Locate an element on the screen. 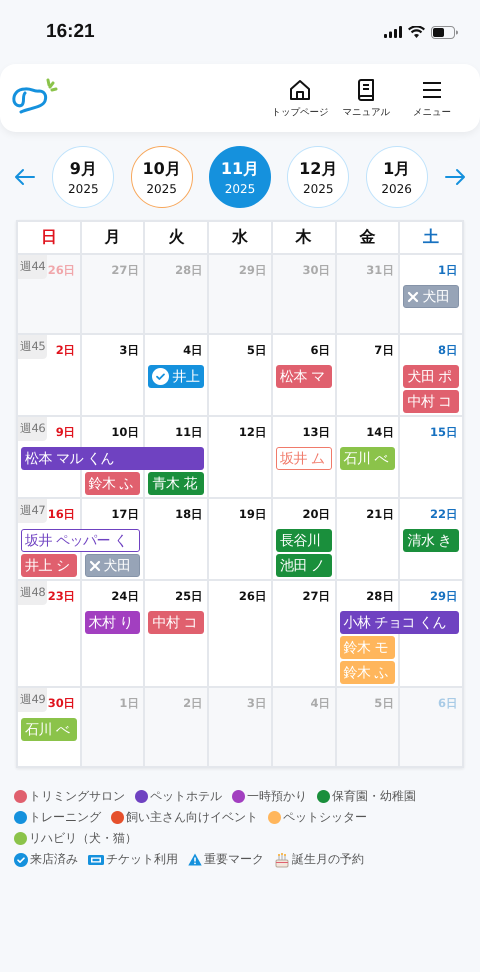 This screenshot has height=972, width=480. date-number: 24日 is located at coordinates (125, 596).